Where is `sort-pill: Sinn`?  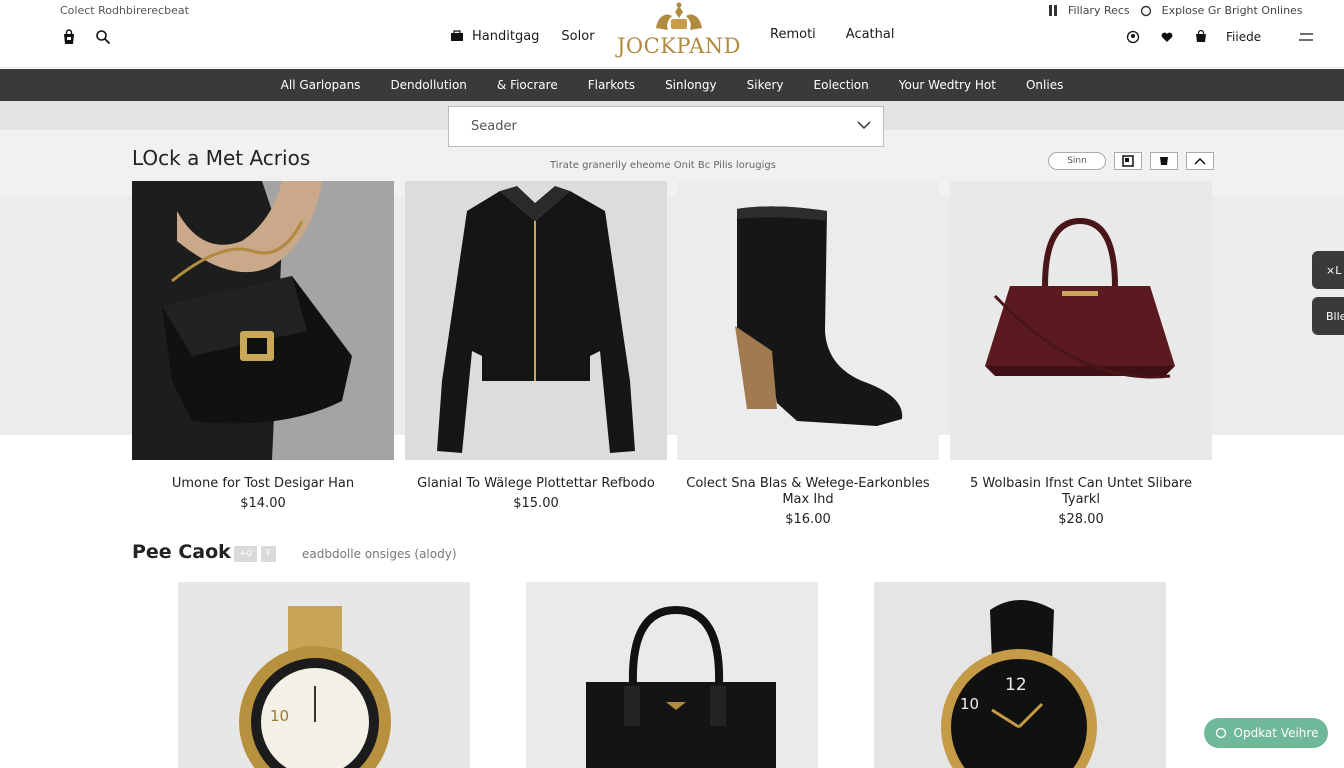 sort-pill: Sinn is located at coordinates (1077, 161).